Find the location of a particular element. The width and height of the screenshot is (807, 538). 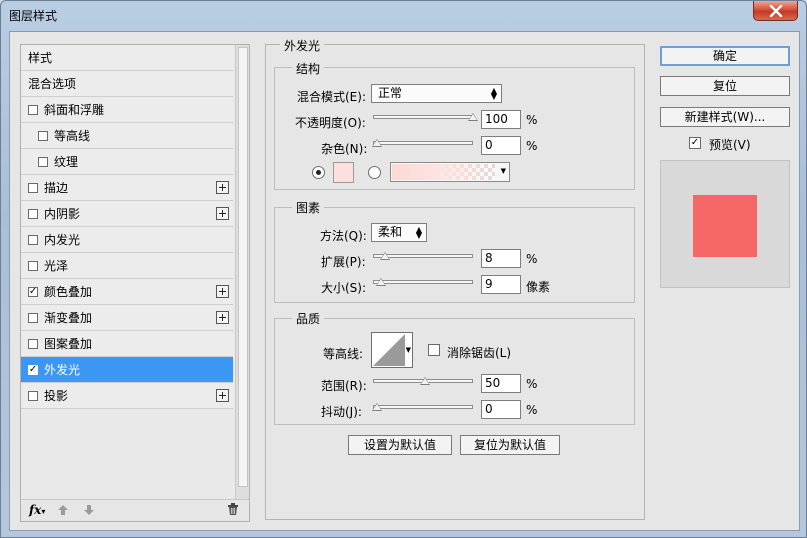

spread-input: 8 is located at coordinates (501, 258).